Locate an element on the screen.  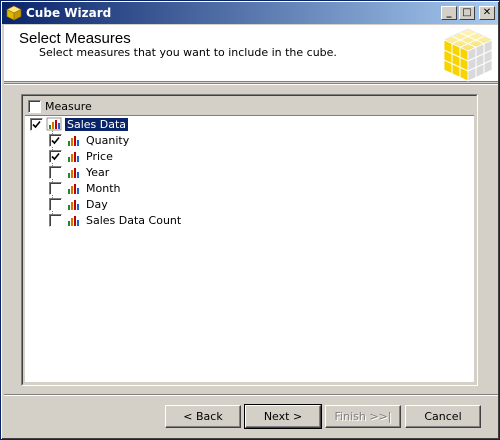
tree-item-label: Price is located at coordinates (99, 156).